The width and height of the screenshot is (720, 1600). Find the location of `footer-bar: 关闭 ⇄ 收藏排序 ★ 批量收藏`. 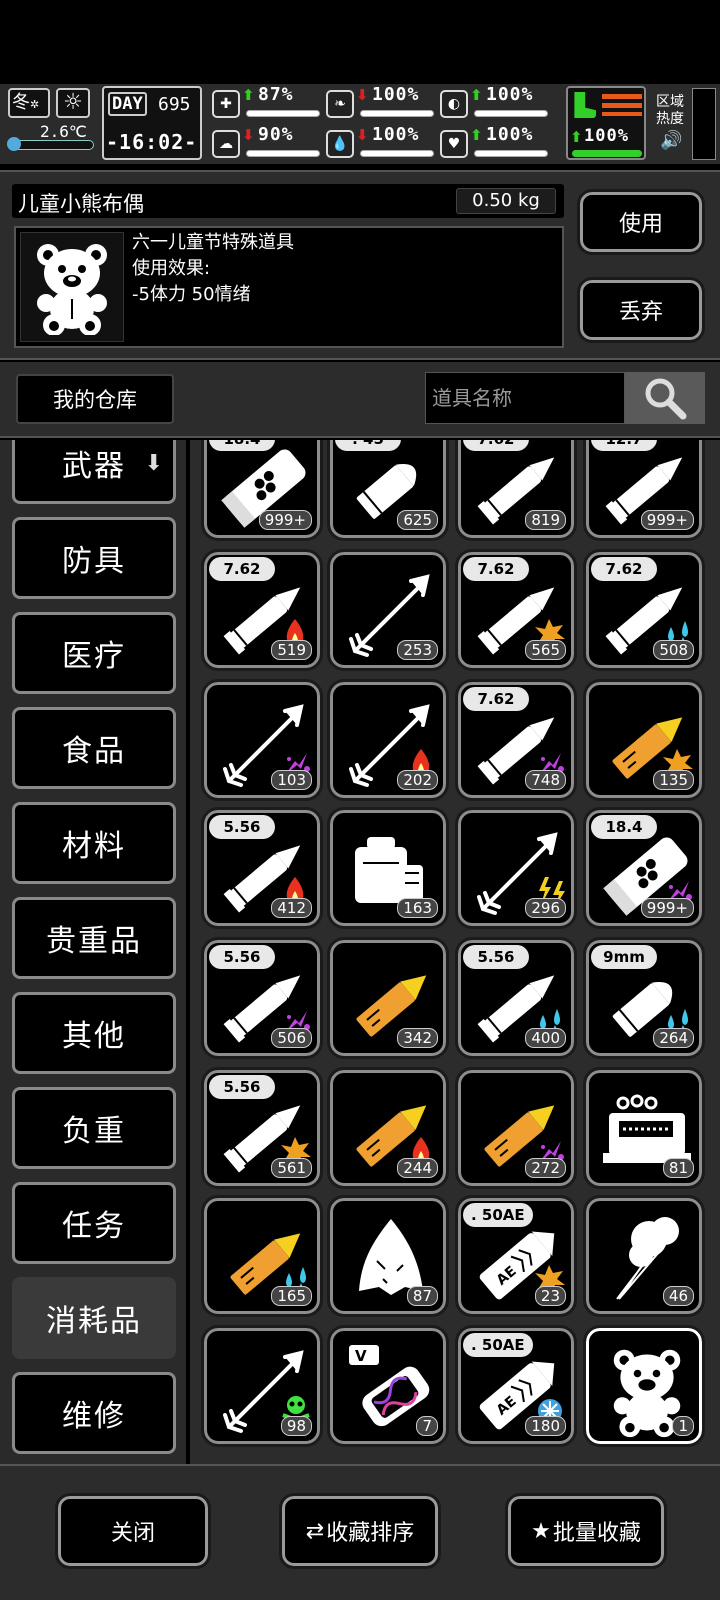

footer-bar: 关闭 ⇄ 收藏排序 ★ 批量收藏 is located at coordinates (360, 1532).